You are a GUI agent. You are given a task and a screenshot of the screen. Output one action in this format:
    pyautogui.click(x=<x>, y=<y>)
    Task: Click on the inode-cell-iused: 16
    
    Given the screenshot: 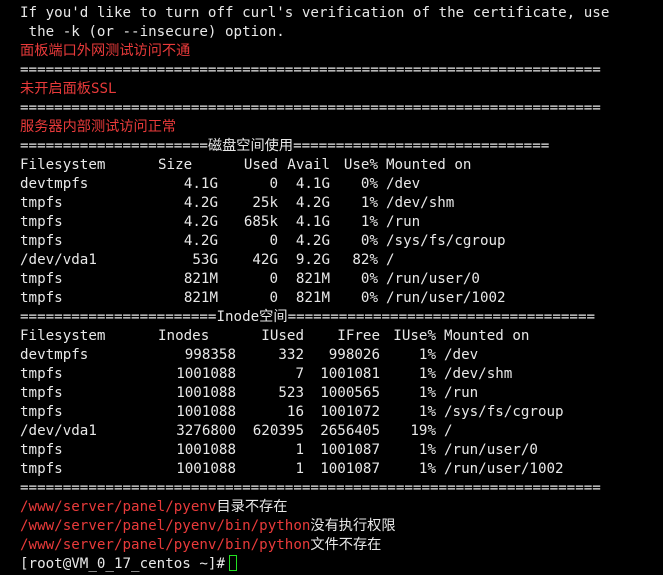 What is the action you would take?
    pyautogui.click(x=295, y=412)
    